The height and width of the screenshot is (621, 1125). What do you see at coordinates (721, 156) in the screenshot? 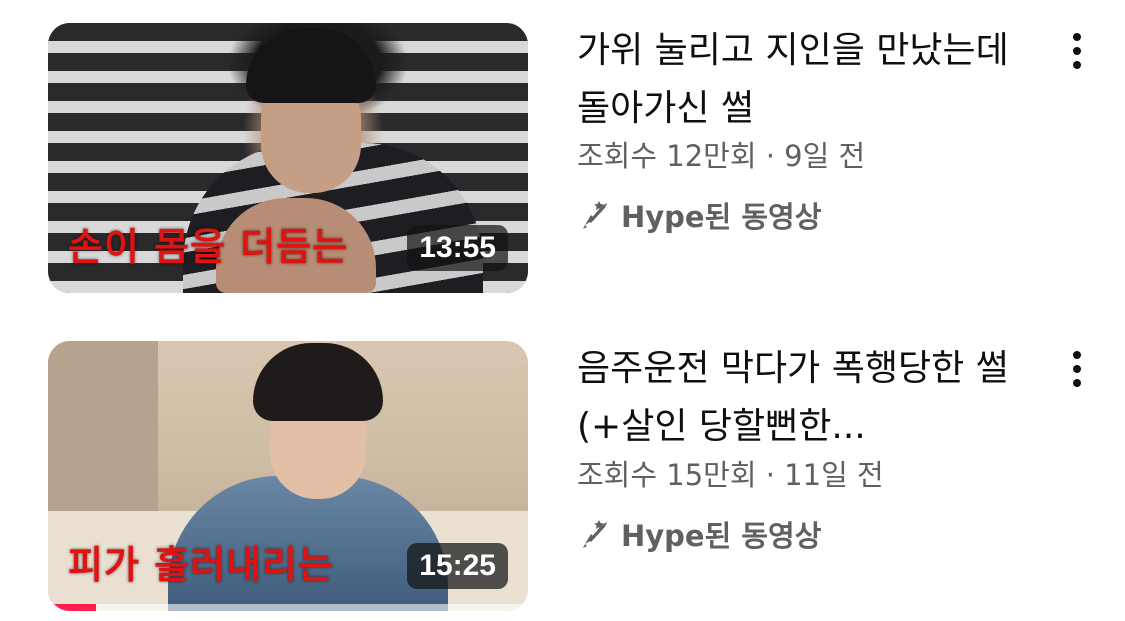
I see `video-meta: 조회수 12만회 · 9일 전` at bounding box center [721, 156].